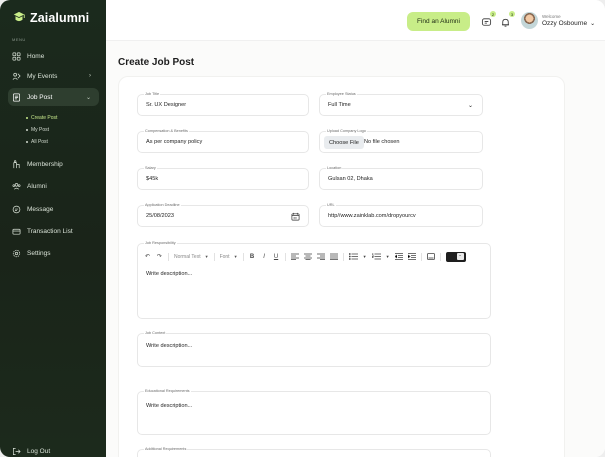  What do you see at coordinates (150, 168) in the screenshot?
I see `field-label: Salary` at bounding box center [150, 168].